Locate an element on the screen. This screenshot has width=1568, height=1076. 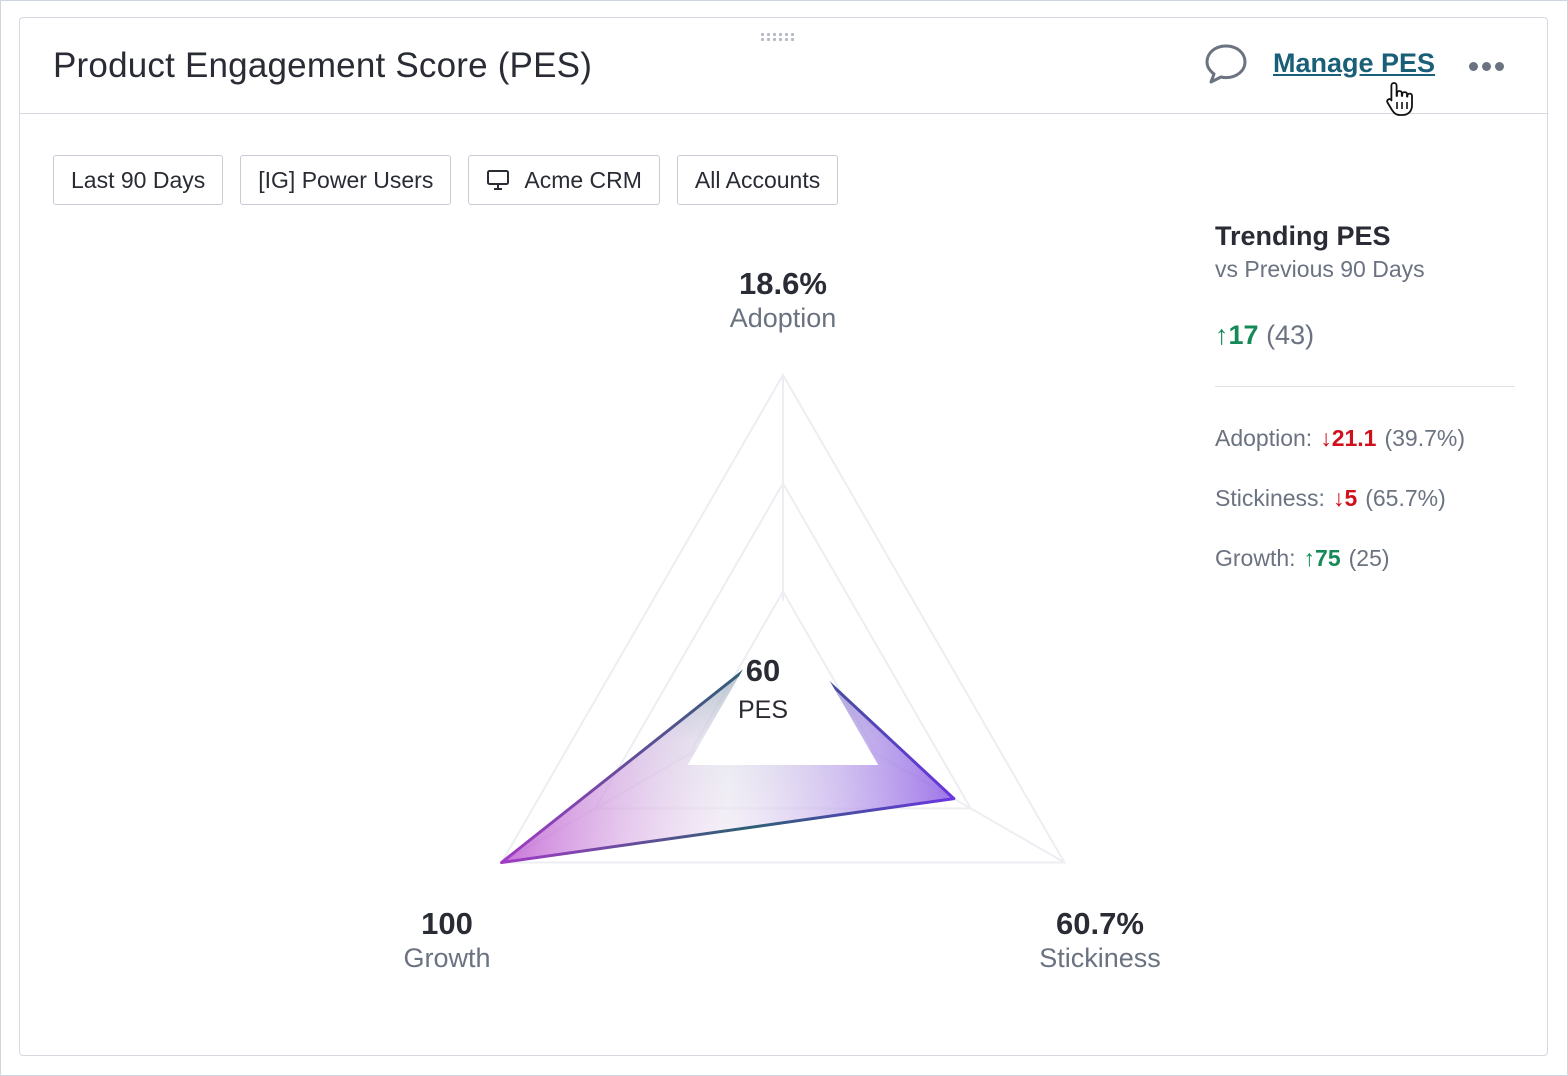
adoption-value: 18.6% is located at coordinates (783, 283).